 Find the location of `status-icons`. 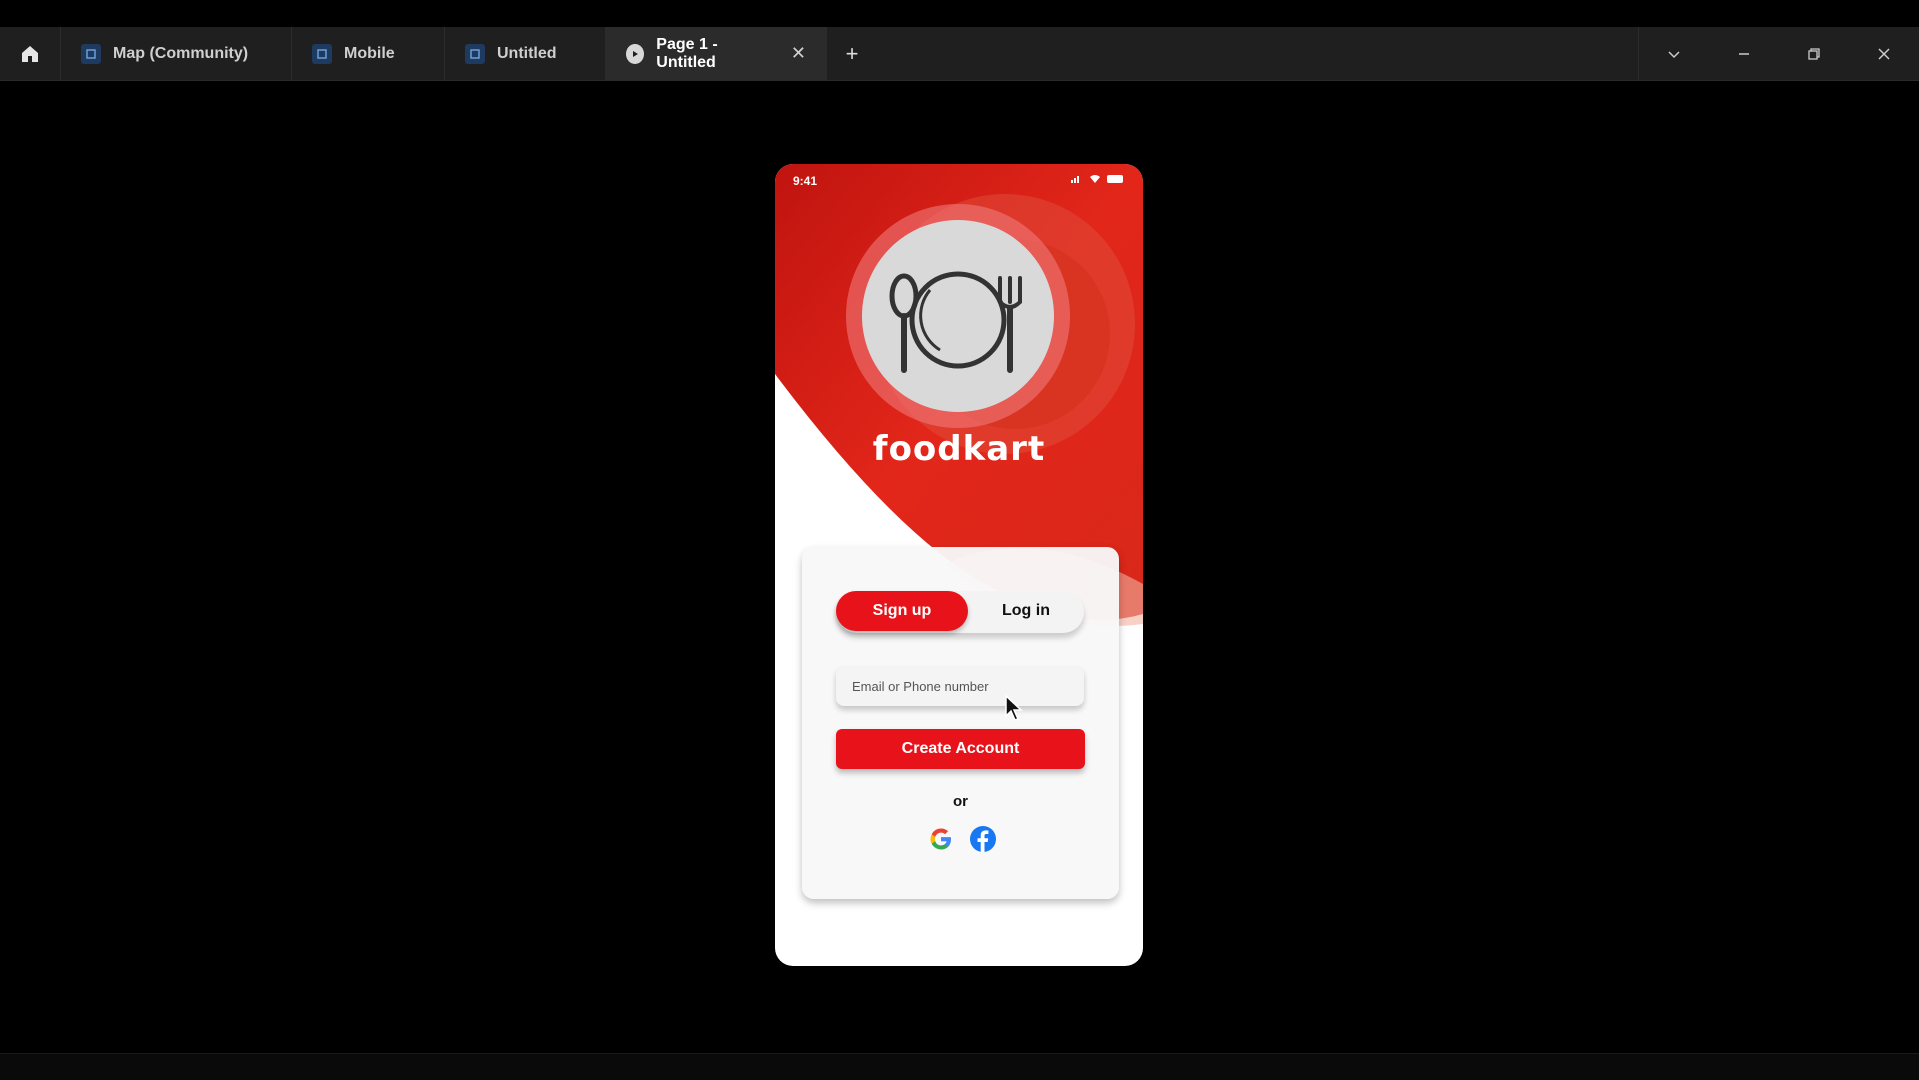

status-icons is located at coordinates (1098, 178).